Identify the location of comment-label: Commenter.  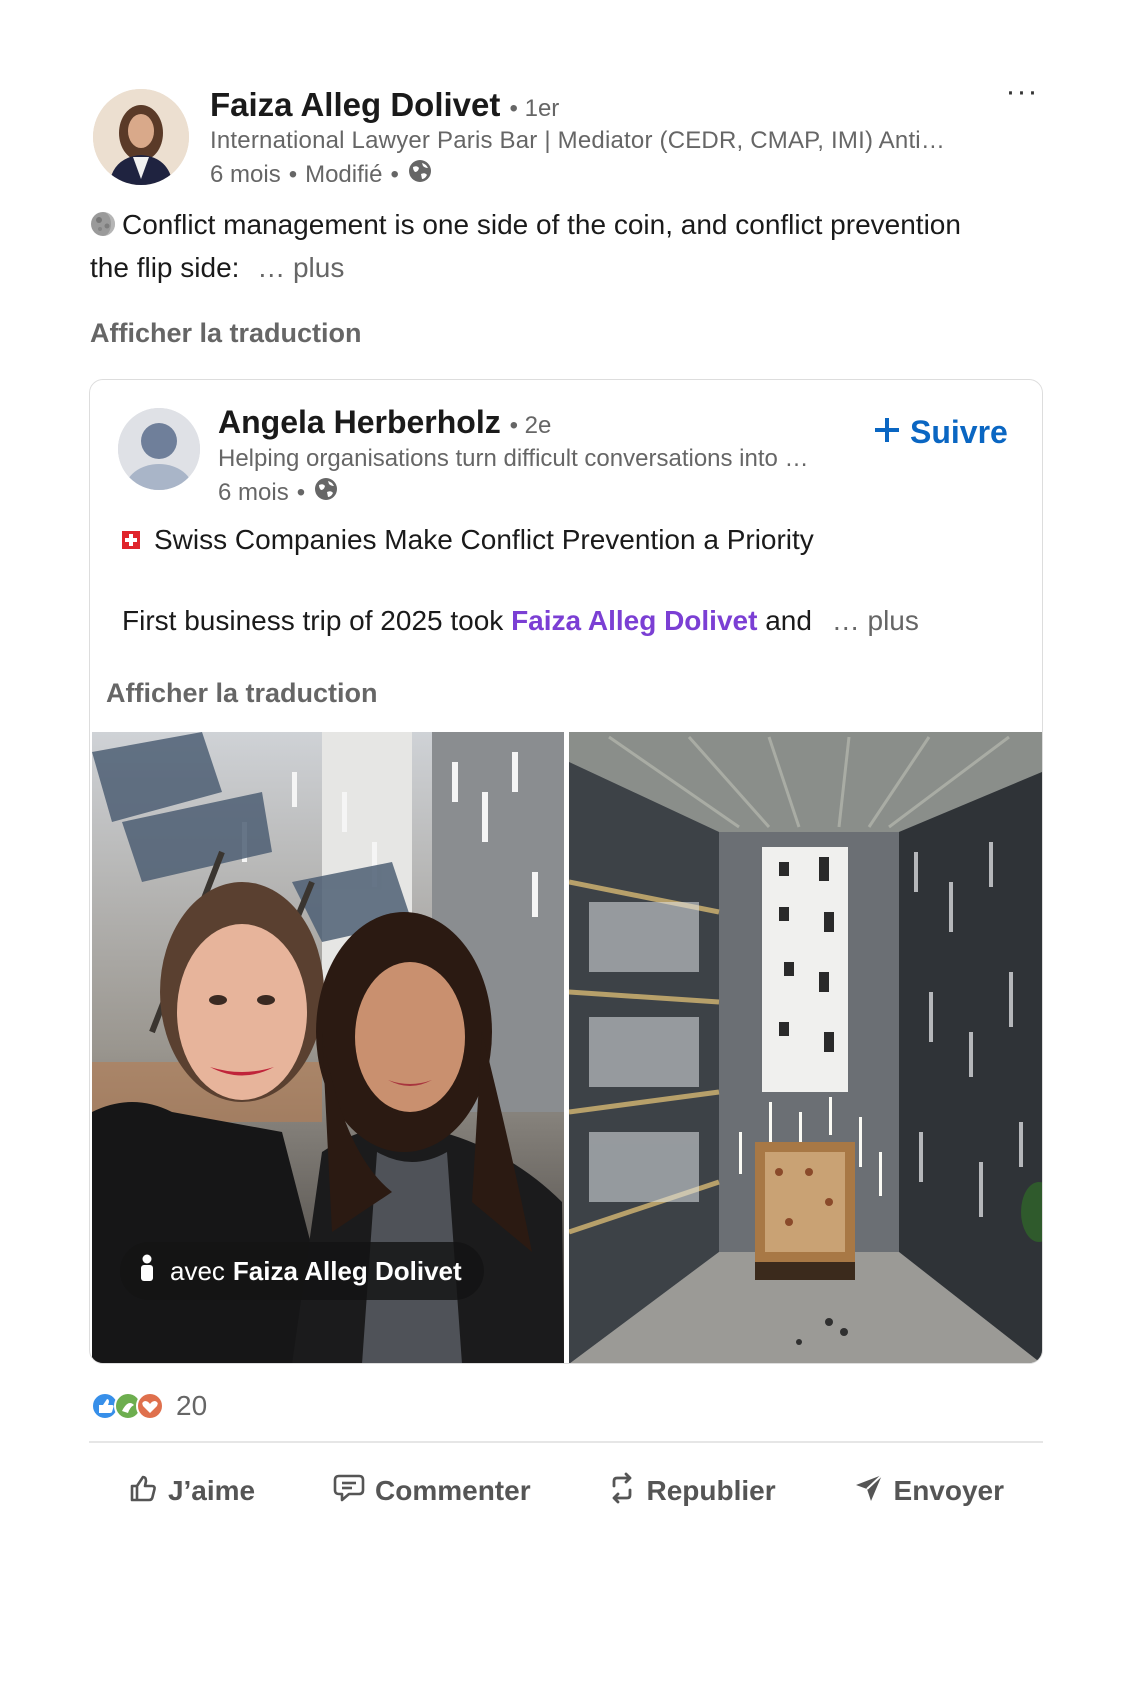
(453, 1490).